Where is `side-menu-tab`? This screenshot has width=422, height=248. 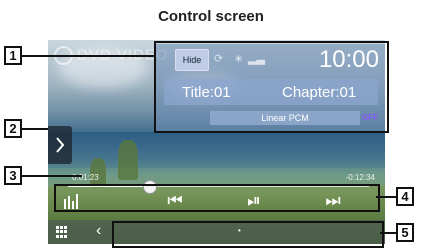
side-menu-tab is located at coordinates (60, 145).